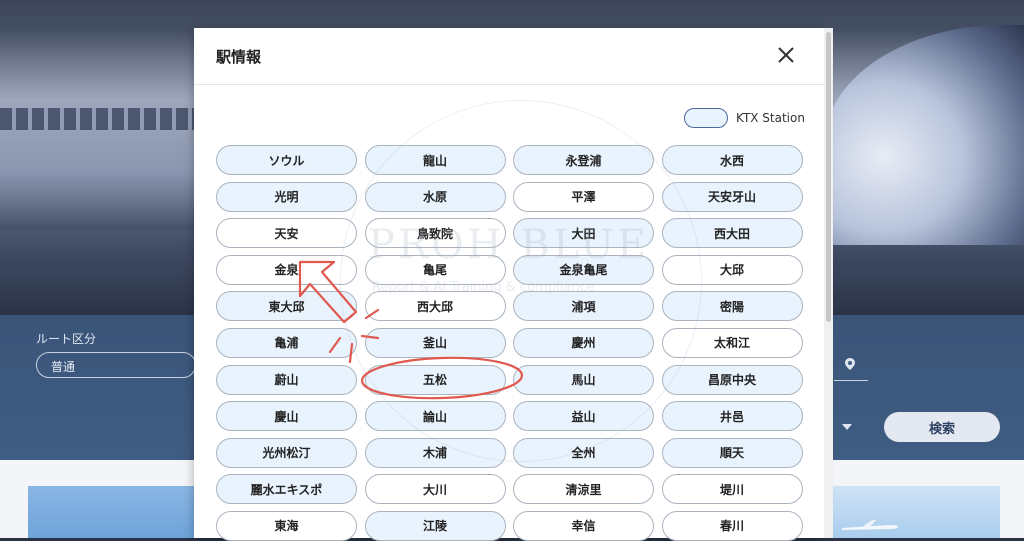 Image resolution: width=1024 pixels, height=541 pixels. What do you see at coordinates (732, 379) in the screenshot?
I see `station-button: 昌原中央` at bounding box center [732, 379].